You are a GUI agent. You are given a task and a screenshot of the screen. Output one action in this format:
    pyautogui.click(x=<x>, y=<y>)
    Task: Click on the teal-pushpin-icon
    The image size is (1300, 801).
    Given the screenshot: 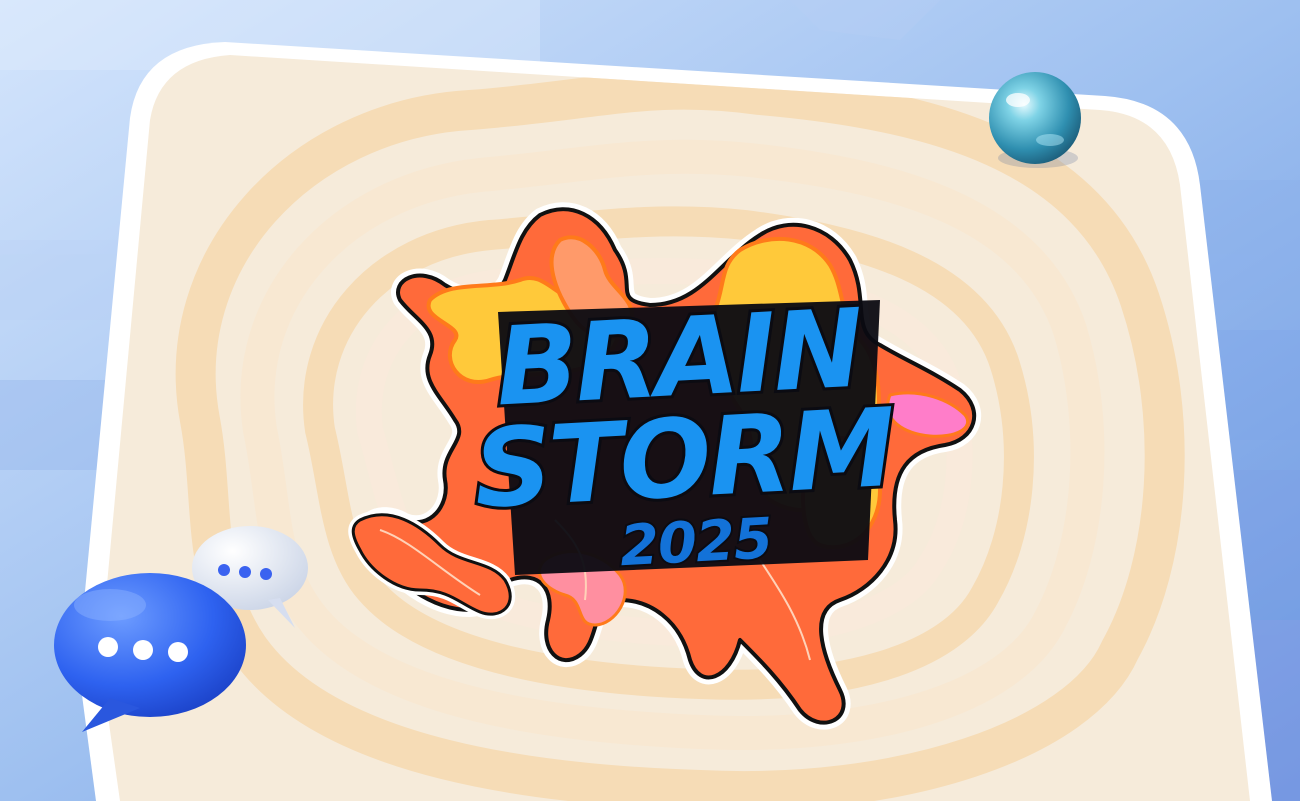 What is the action you would take?
    pyautogui.click(x=1035, y=120)
    